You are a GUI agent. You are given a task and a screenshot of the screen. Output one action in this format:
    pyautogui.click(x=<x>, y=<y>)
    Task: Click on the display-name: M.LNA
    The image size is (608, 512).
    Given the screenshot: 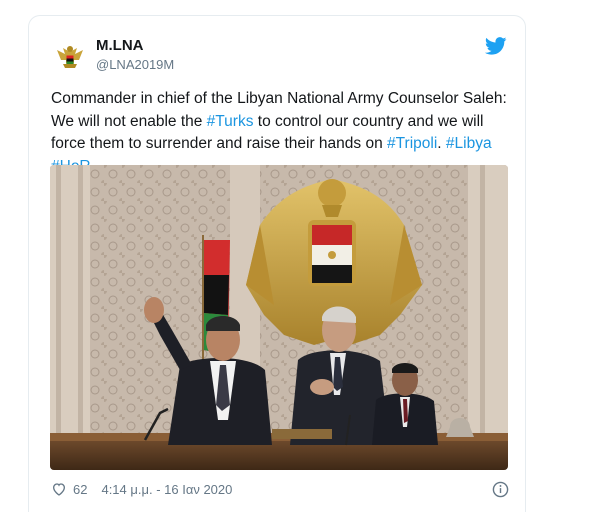 What is the action you would take?
    pyautogui.click(x=135, y=45)
    